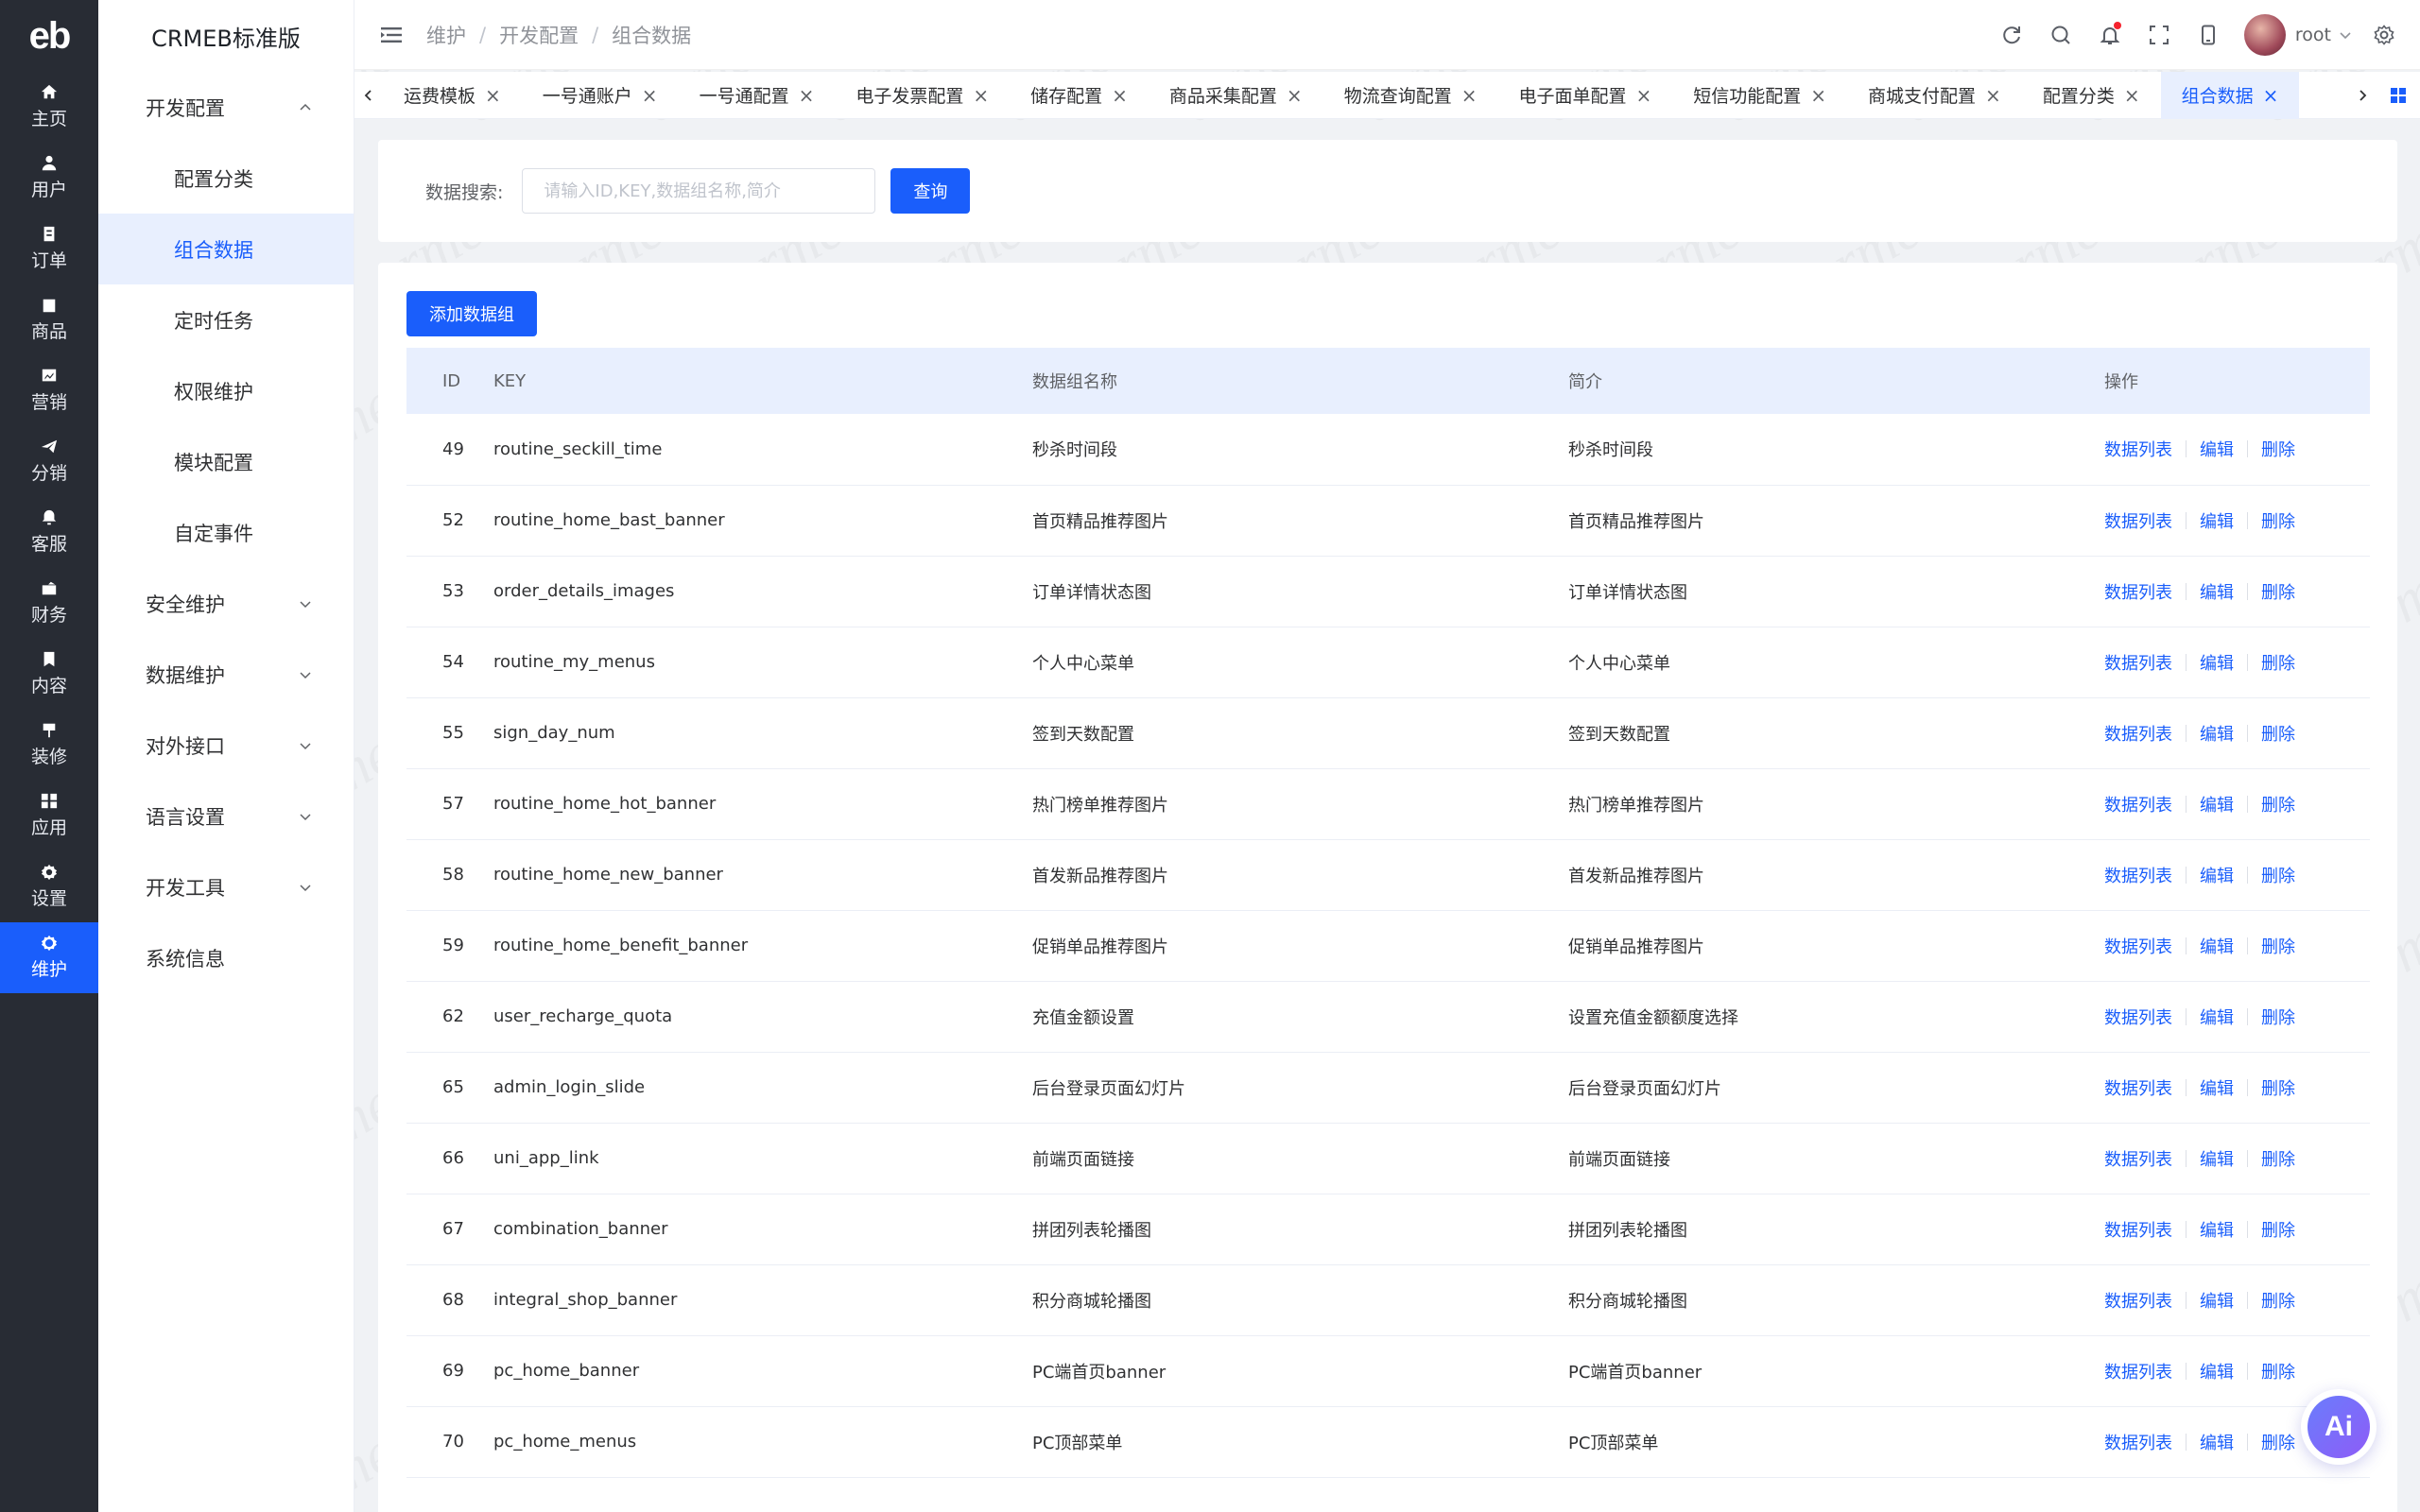 Image resolution: width=2420 pixels, height=1512 pixels. Describe the element at coordinates (1759, 95) in the screenshot. I see `page-tab: 短信功能配置 ×` at that location.